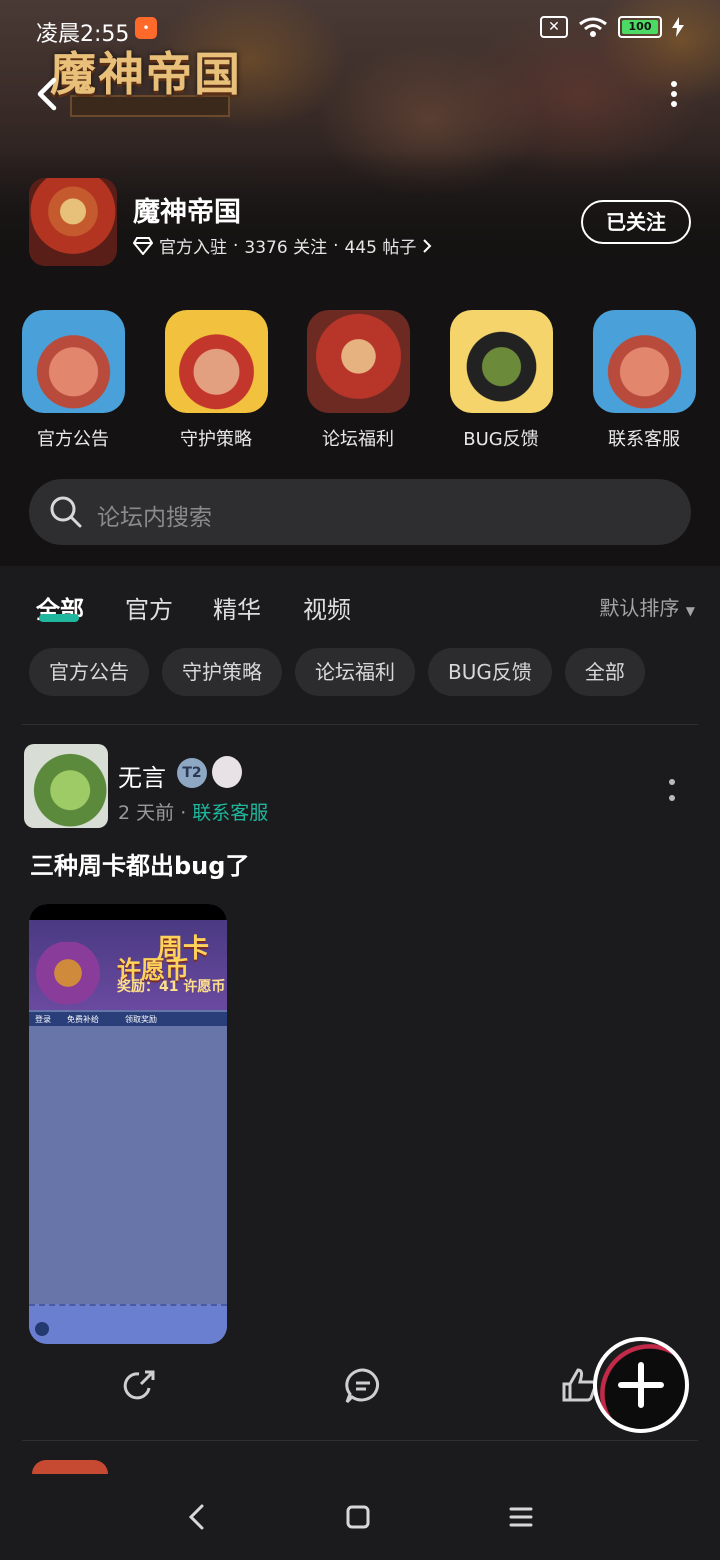  I want to click on image-reward-text: 奖励：41 许愿币, so click(171, 987).